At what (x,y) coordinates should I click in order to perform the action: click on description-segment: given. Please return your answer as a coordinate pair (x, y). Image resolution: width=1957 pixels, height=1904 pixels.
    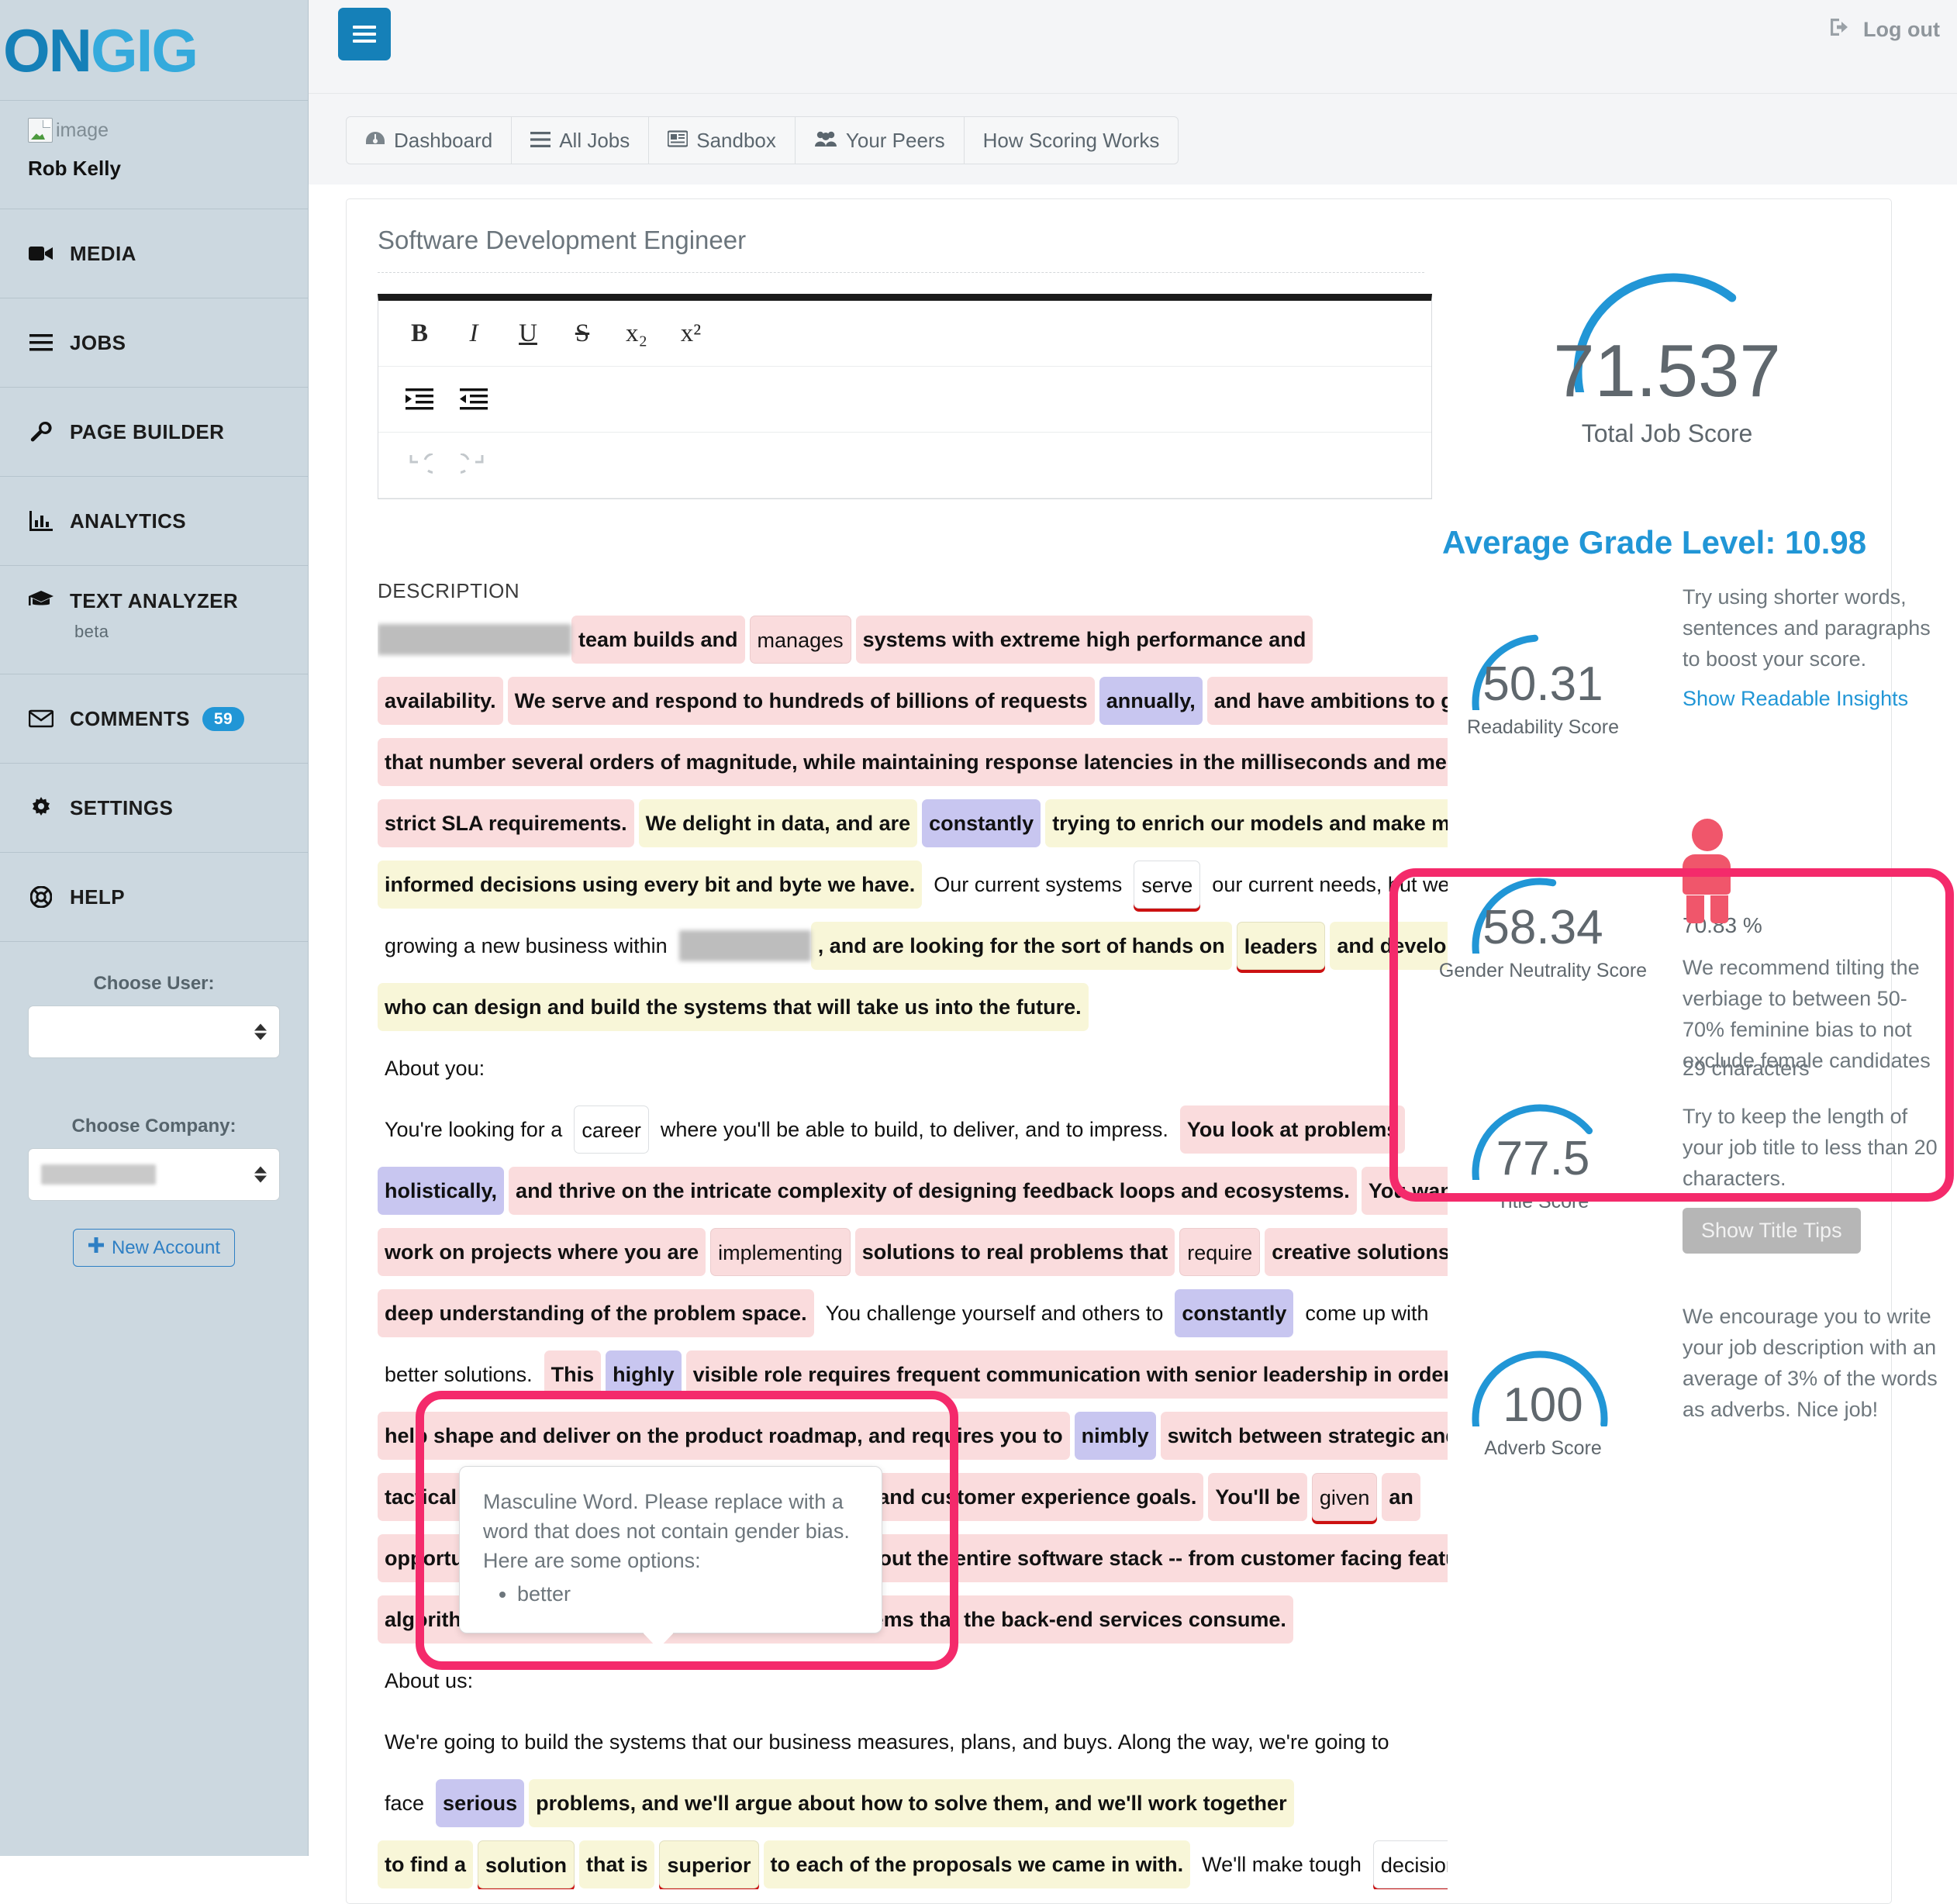
    Looking at the image, I should click on (1344, 1497).